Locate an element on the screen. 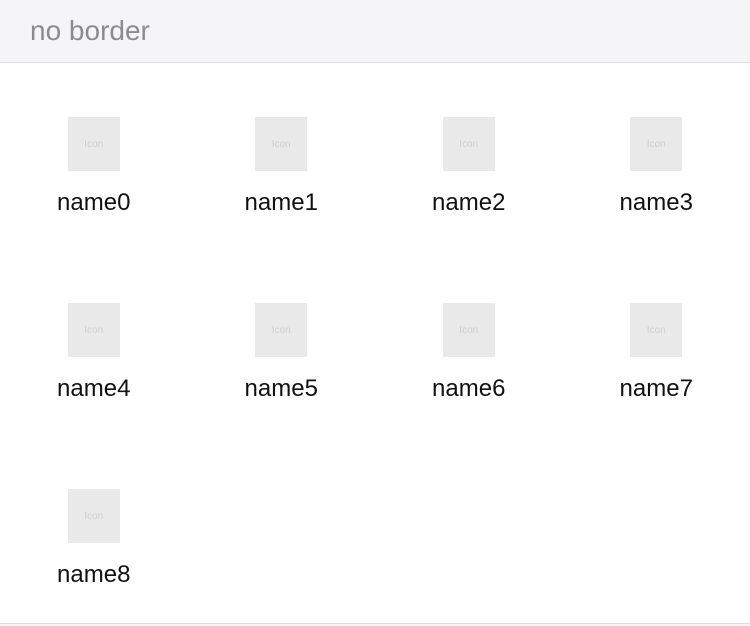  grid-item-2: Icon name2 is located at coordinates (469, 156).